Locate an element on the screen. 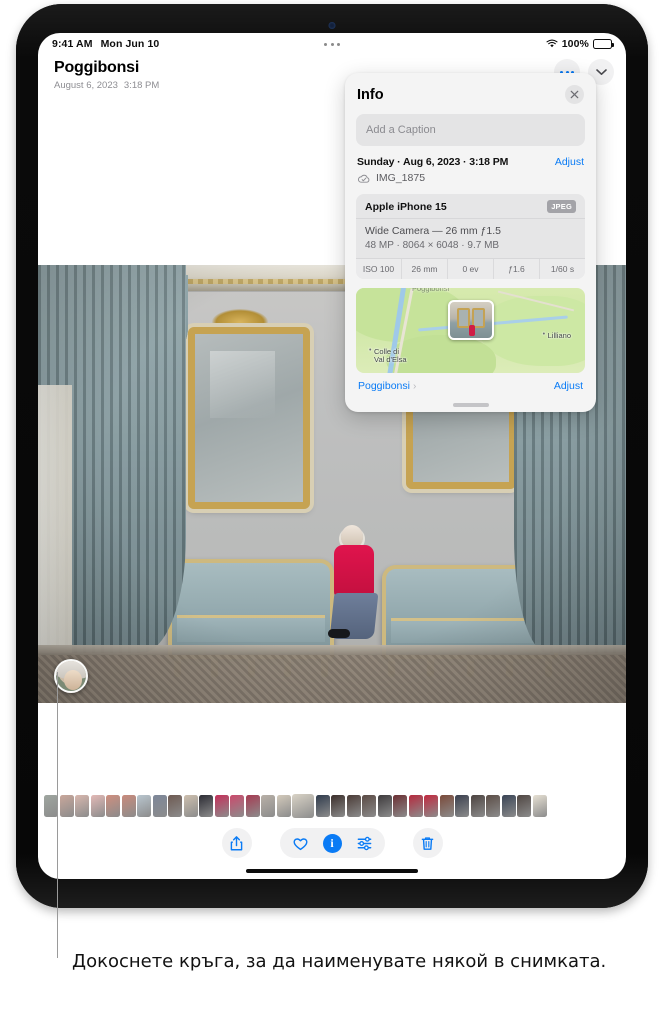 Image resolution: width=665 pixels, height=1021 pixels. photo-filmstrip is located at coordinates (332, 806).